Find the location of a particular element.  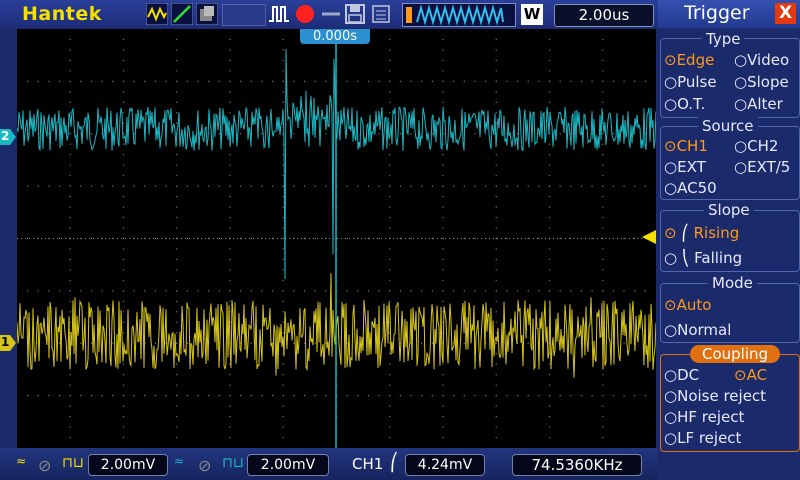

record-icon is located at coordinates (305, 14).